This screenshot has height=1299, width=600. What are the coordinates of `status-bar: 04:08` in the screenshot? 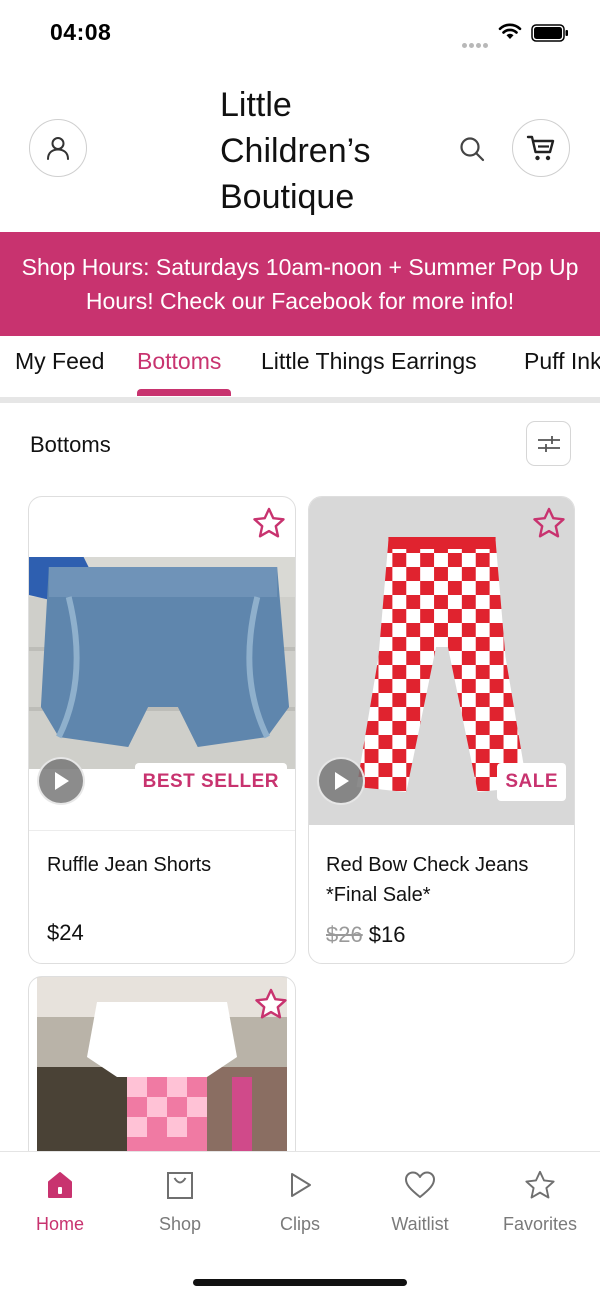 It's located at (300, 33).